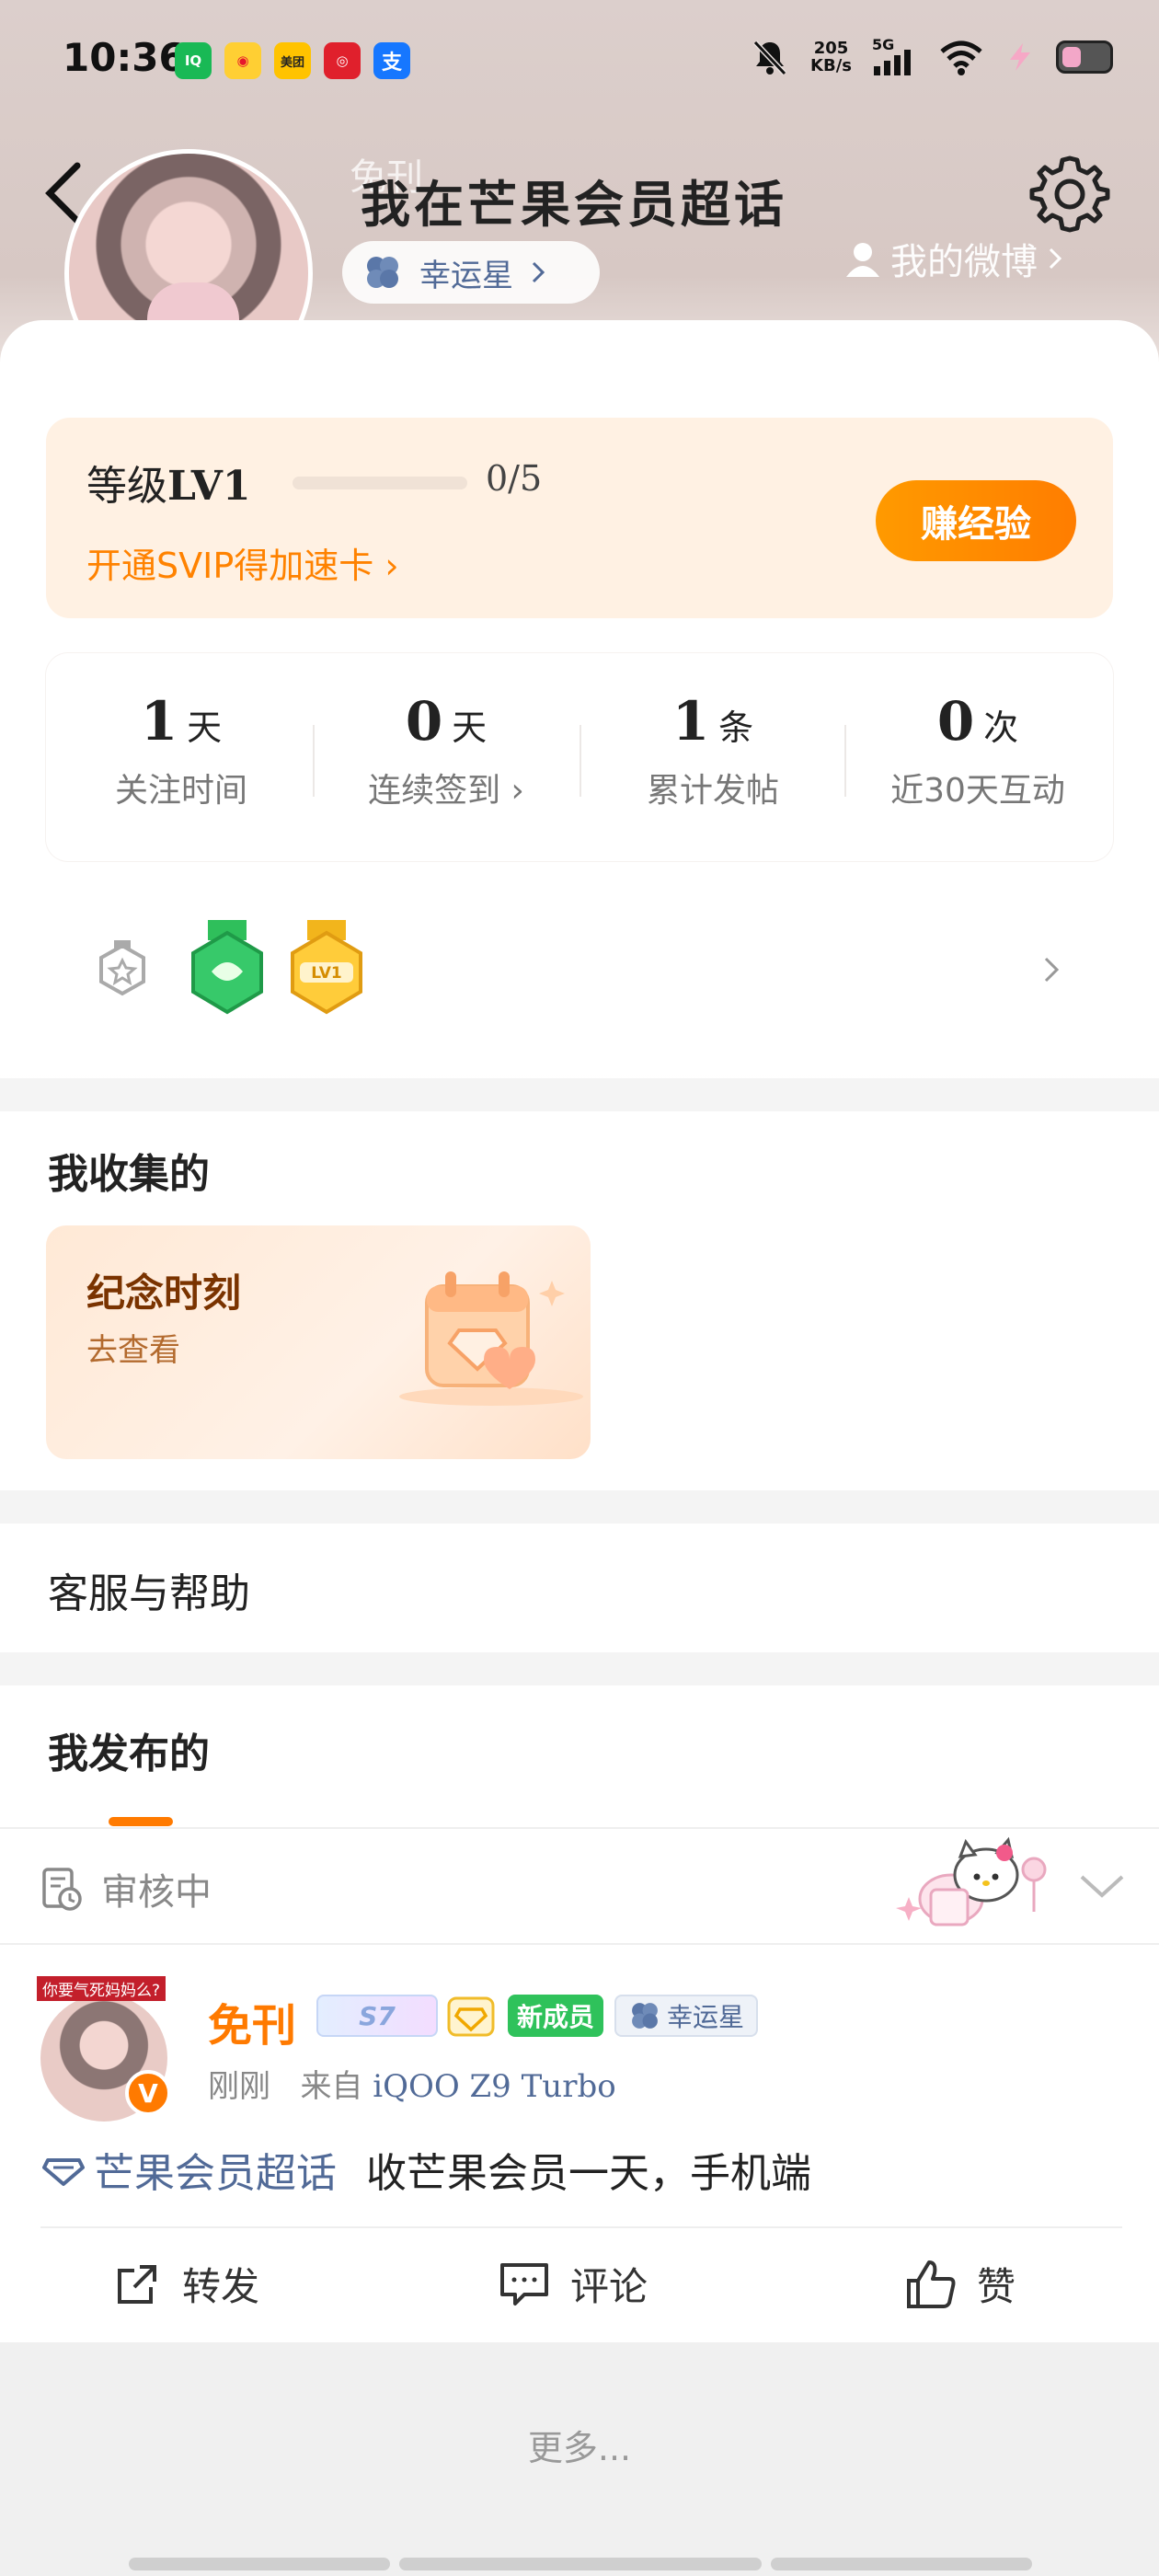 Image resolution: width=1159 pixels, height=2576 pixels. I want to click on stat-label: 关注时间, so click(180, 791).